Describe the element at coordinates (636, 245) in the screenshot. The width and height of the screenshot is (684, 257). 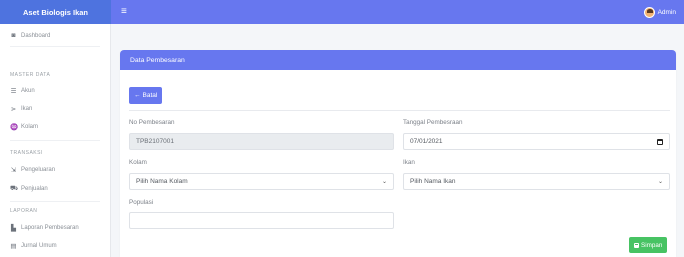
I see `save-icon` at that location.